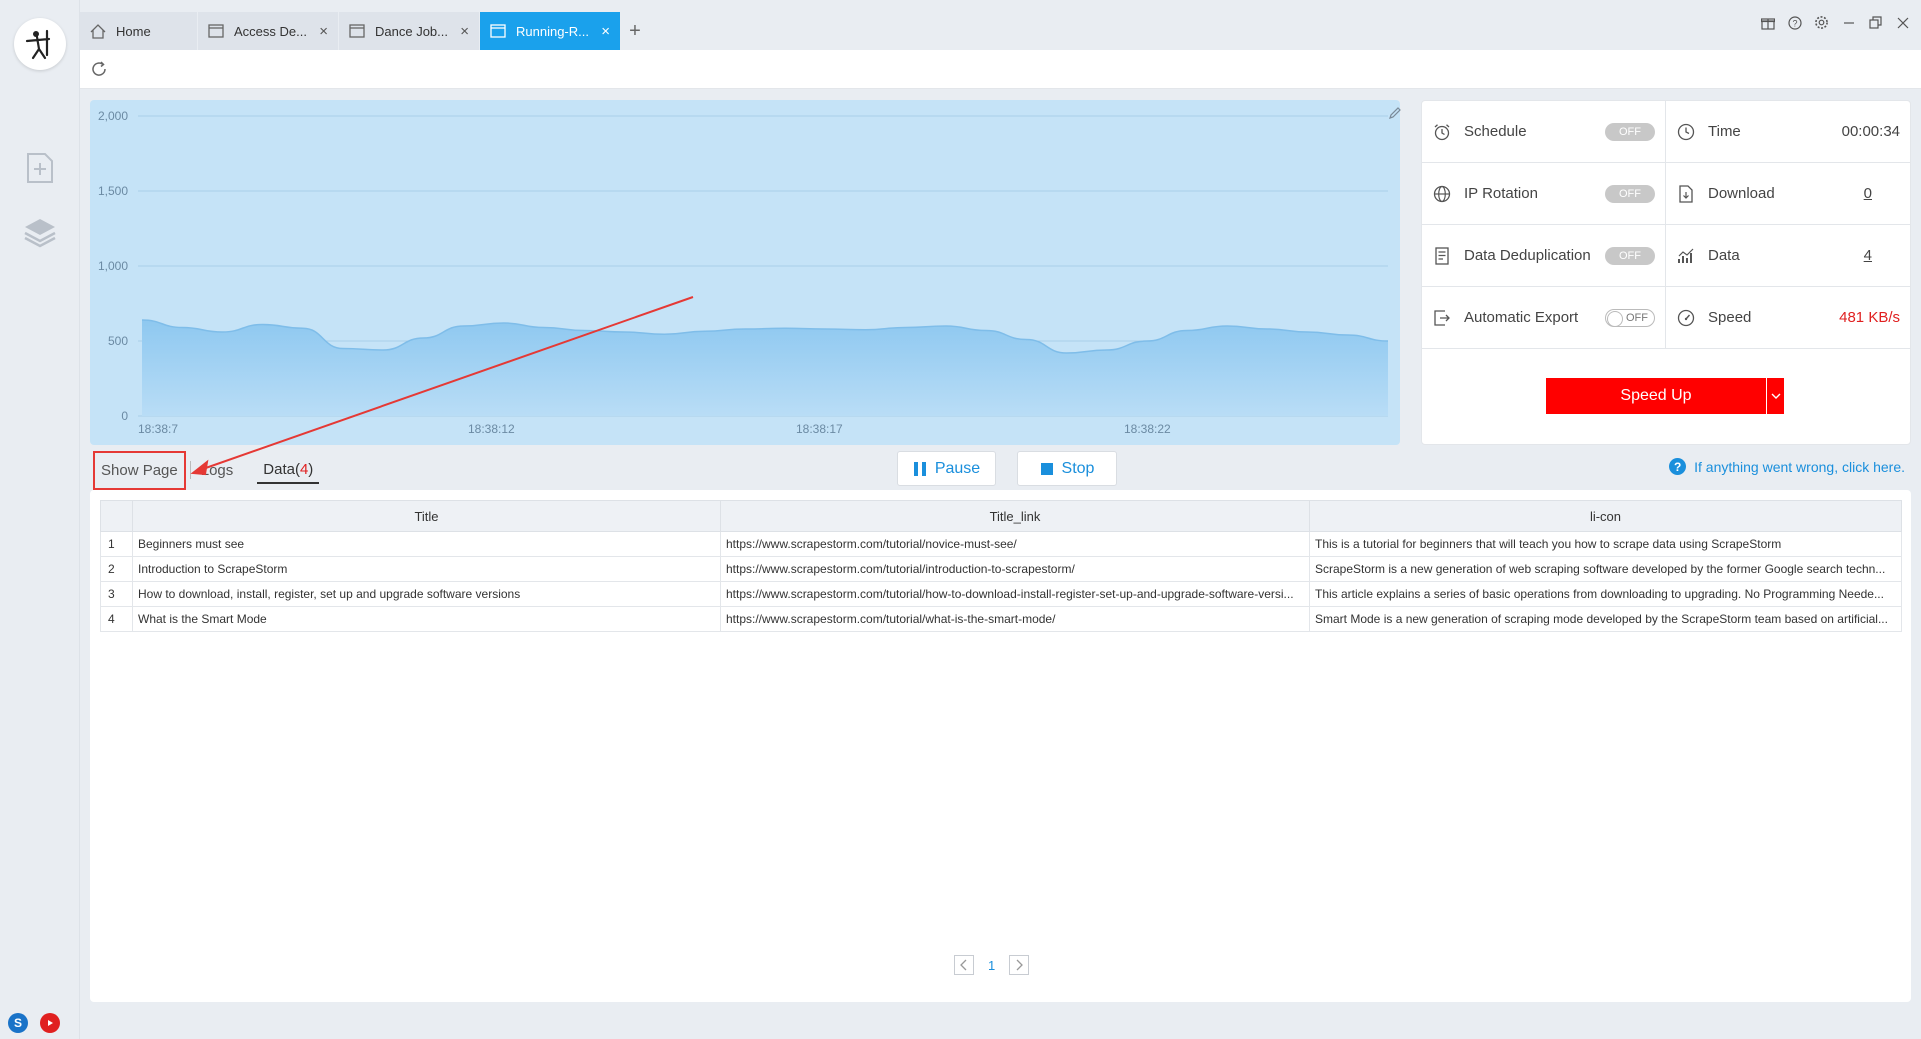 This screenshot has height=1039, width=1921. What do you see at coordinates (1686, 318) in the screenshot?
I see `speedometer-icon` at bounding box center [1686, 318].